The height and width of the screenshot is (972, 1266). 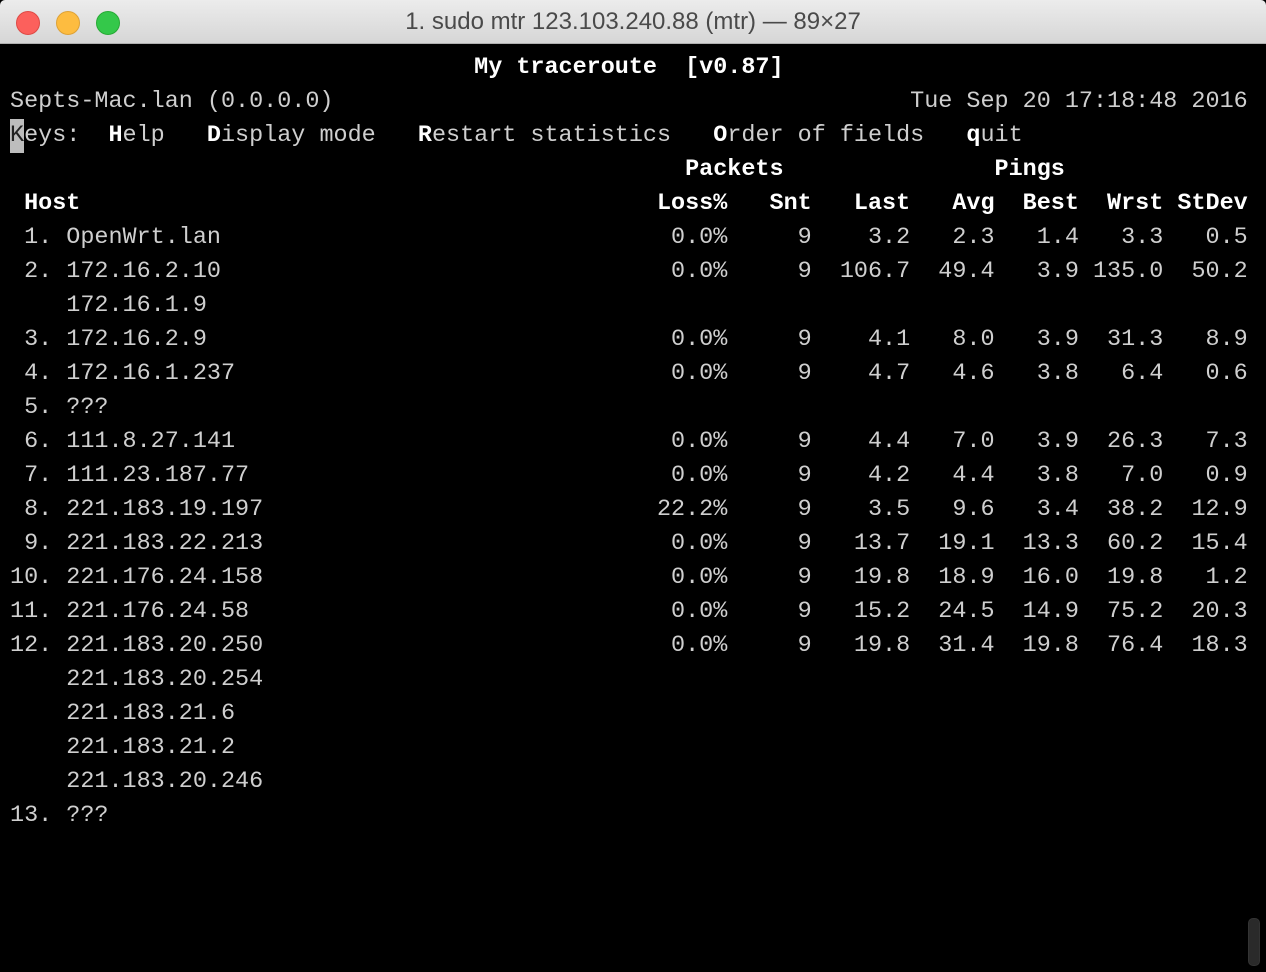 What do you see at coordinates (158, 475) in the screenshot?
I see `hop-host: 111.23.187.77` at bounding box center [158, 475].